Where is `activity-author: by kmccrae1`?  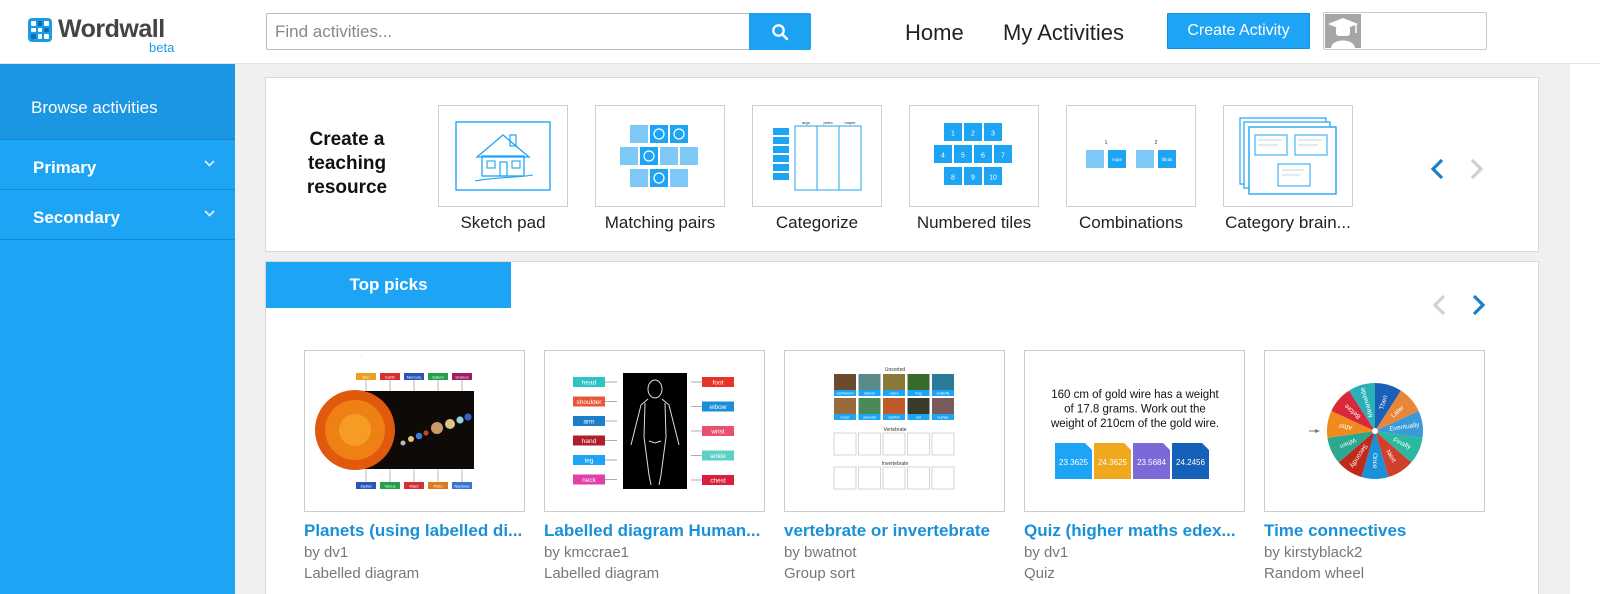
activity-author: by kmccrae1 is located at coordinates (654, 552).